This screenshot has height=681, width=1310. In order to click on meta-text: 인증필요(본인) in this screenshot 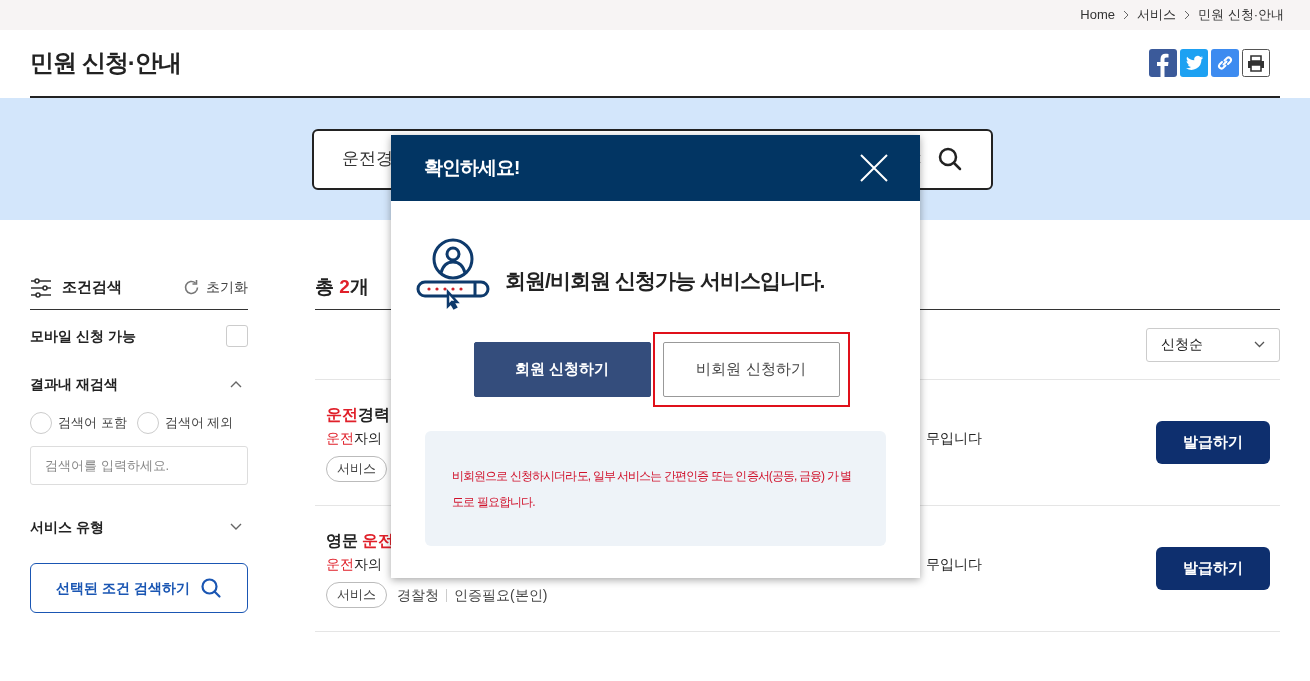, I will do `click(501, 595)`.